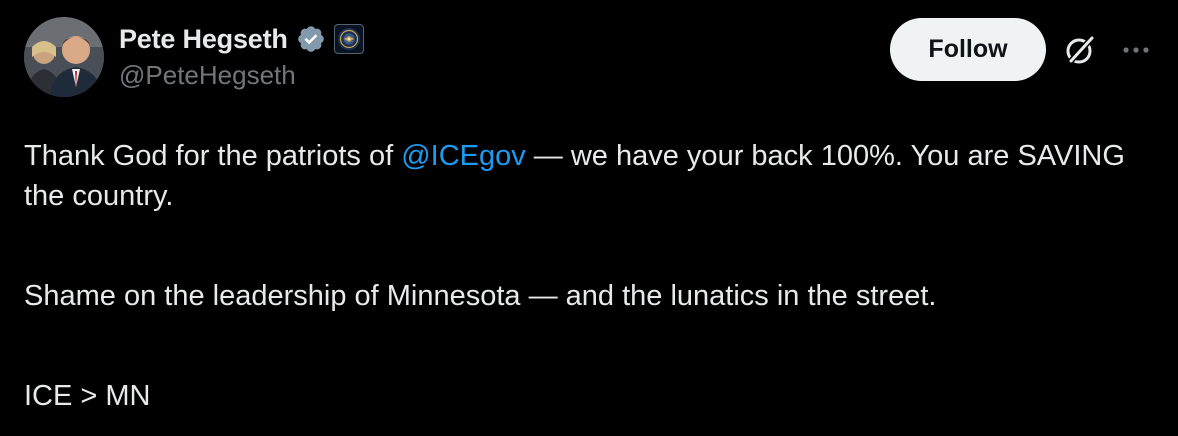 The image size is (1178, 436). I want to click on department-seal-icon, so click(348, 39).